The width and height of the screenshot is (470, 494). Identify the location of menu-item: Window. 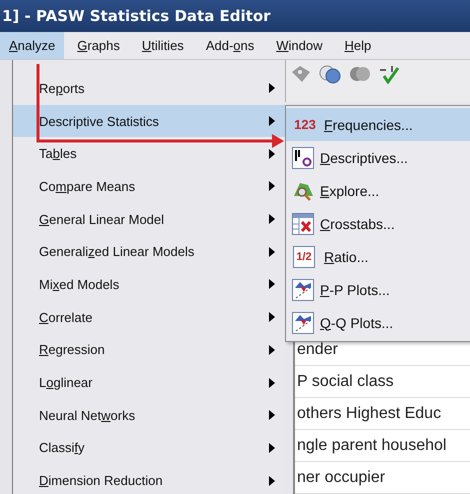
(299, 45).